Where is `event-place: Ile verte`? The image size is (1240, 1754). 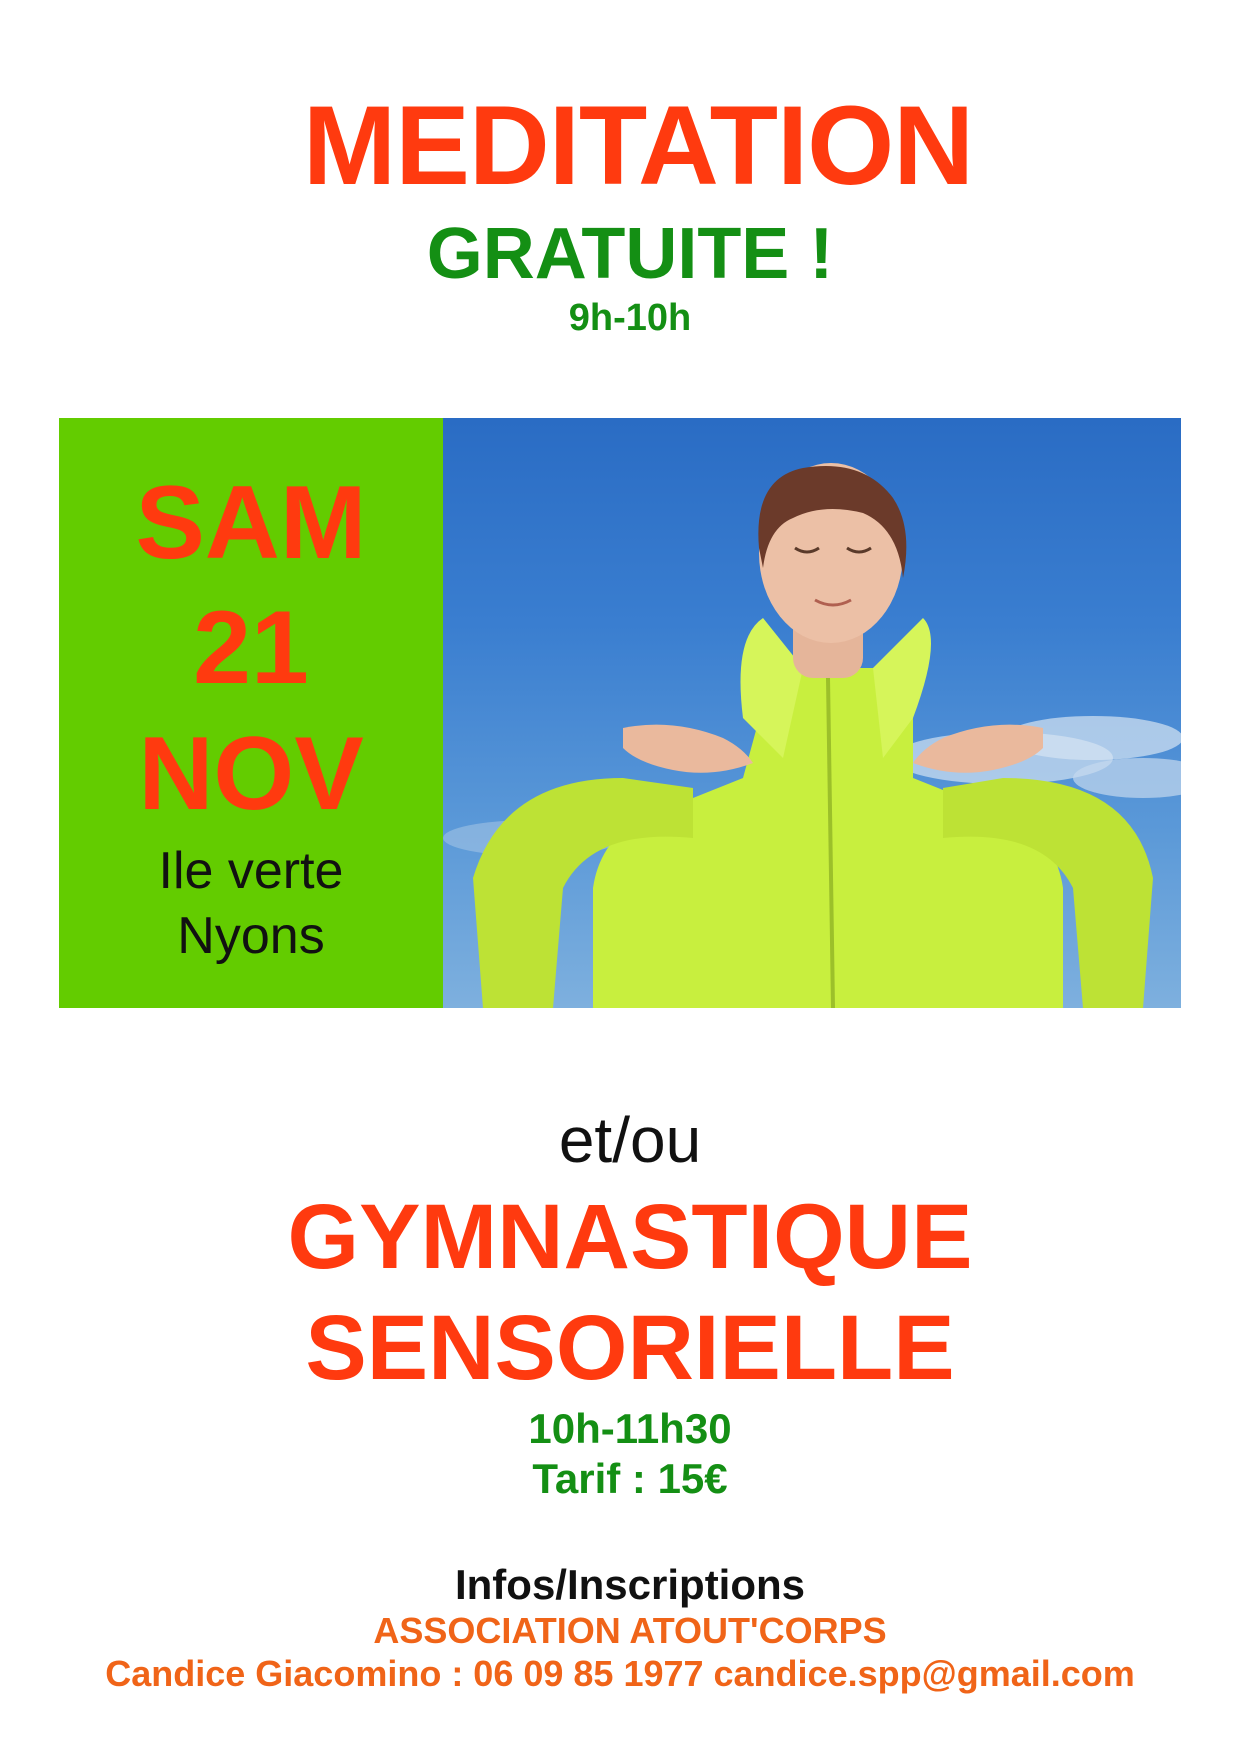
event-place: Ile verte is located at coordinates (251, 871).